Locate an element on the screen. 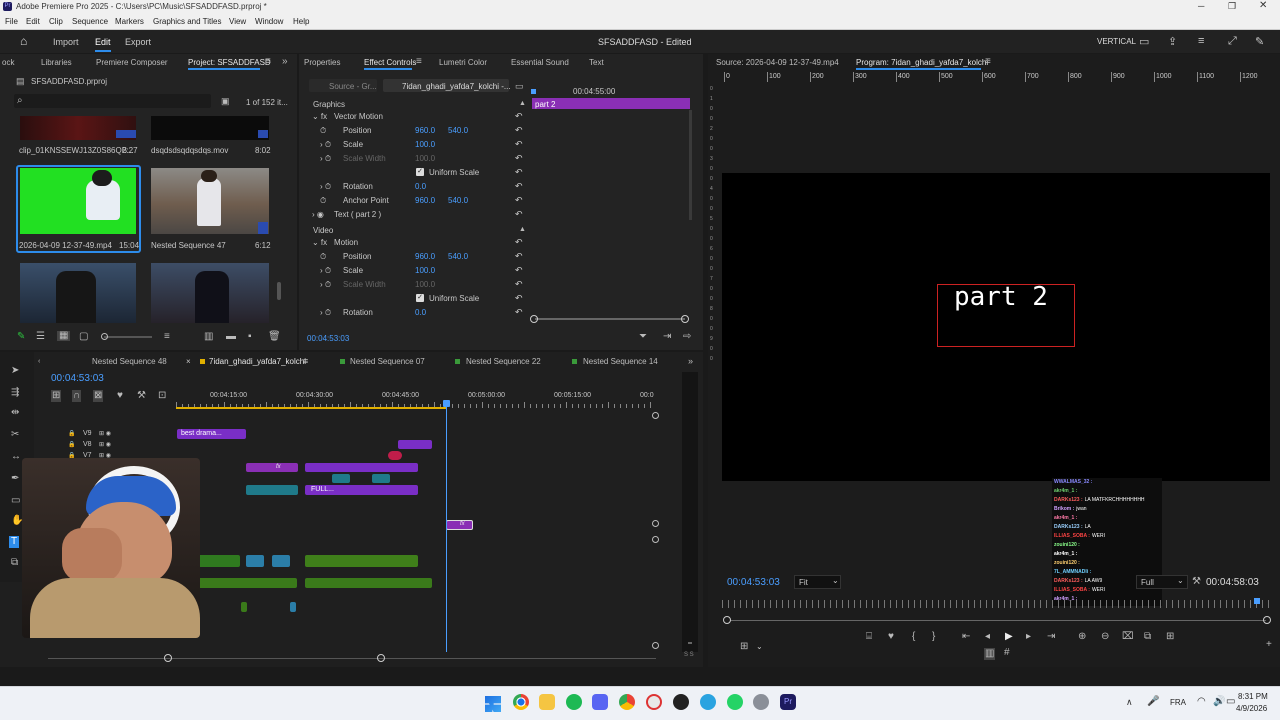 The height and width of the screenshot is (720, 1280). menu-window: Window is located at coordinates (269, 21).